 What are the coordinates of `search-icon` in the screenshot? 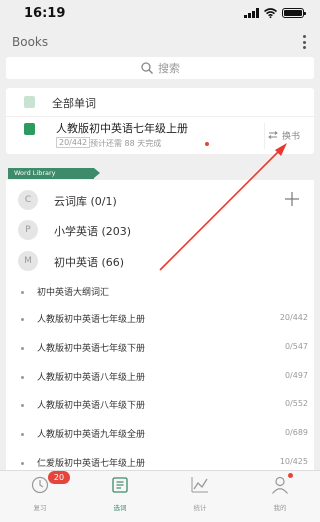 It's located at (147, 68).